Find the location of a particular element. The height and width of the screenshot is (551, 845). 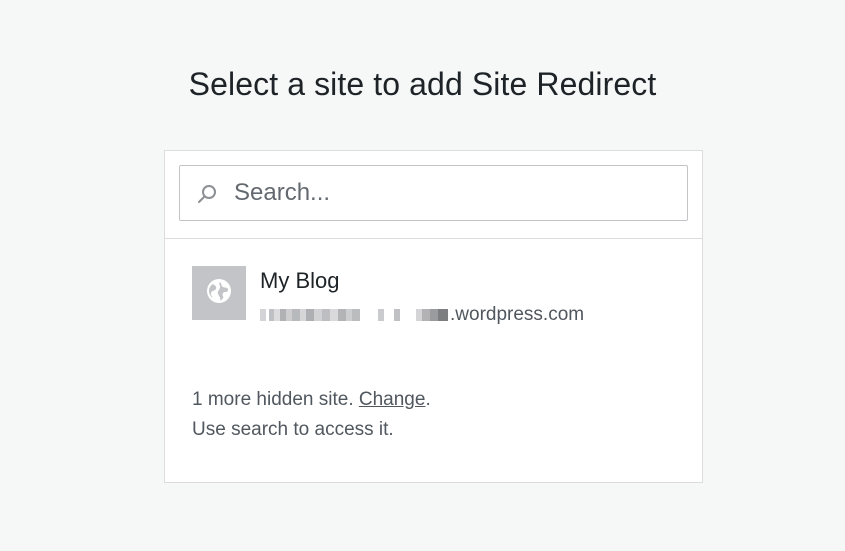

site-name: My Blog is located at coordinates (300, 280).